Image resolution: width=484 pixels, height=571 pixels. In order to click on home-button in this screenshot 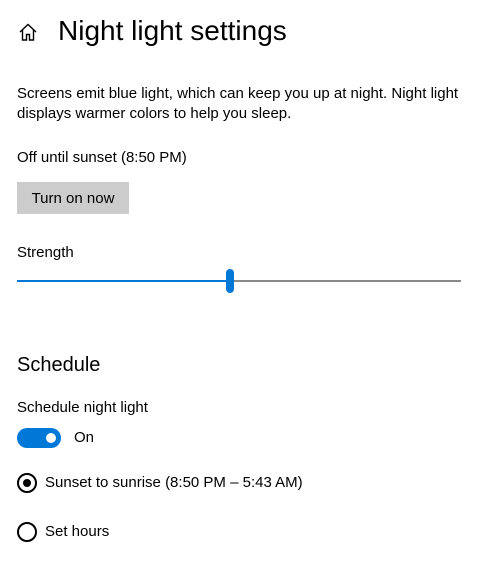, I will do `click(28, 32)`.